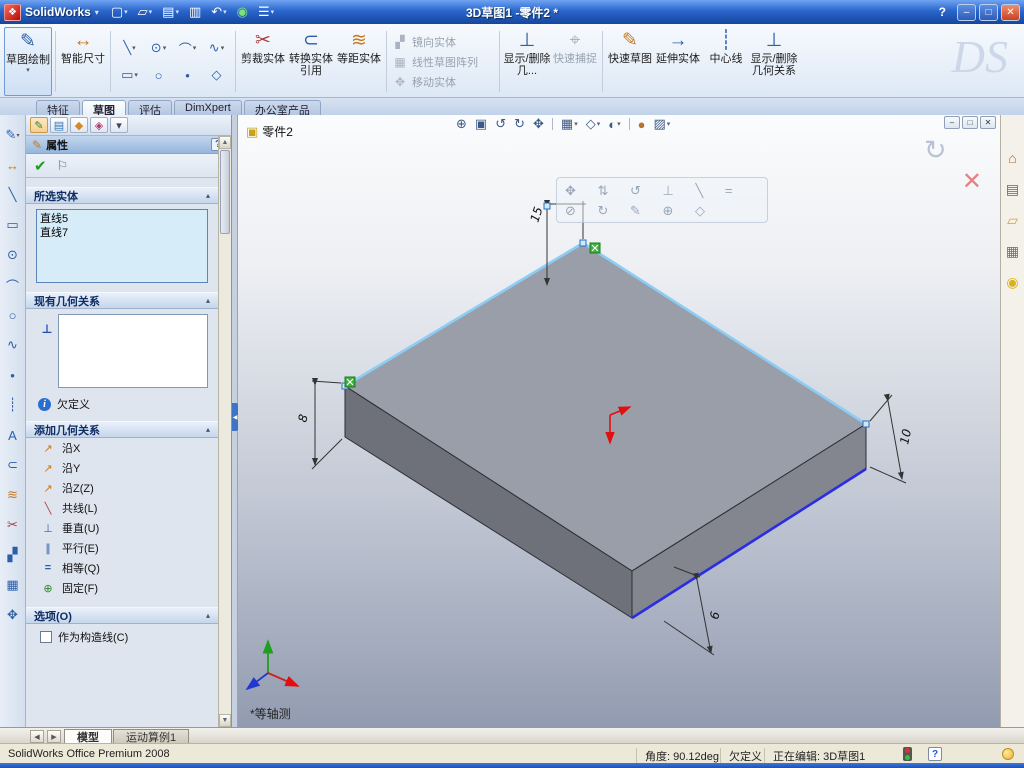 The height and width of the screenshot is (768, 1024). Describe the element at coordinates (129, 75) in the screenshot. I see `rectangle-tool-button: ▭ ▾` at that location.